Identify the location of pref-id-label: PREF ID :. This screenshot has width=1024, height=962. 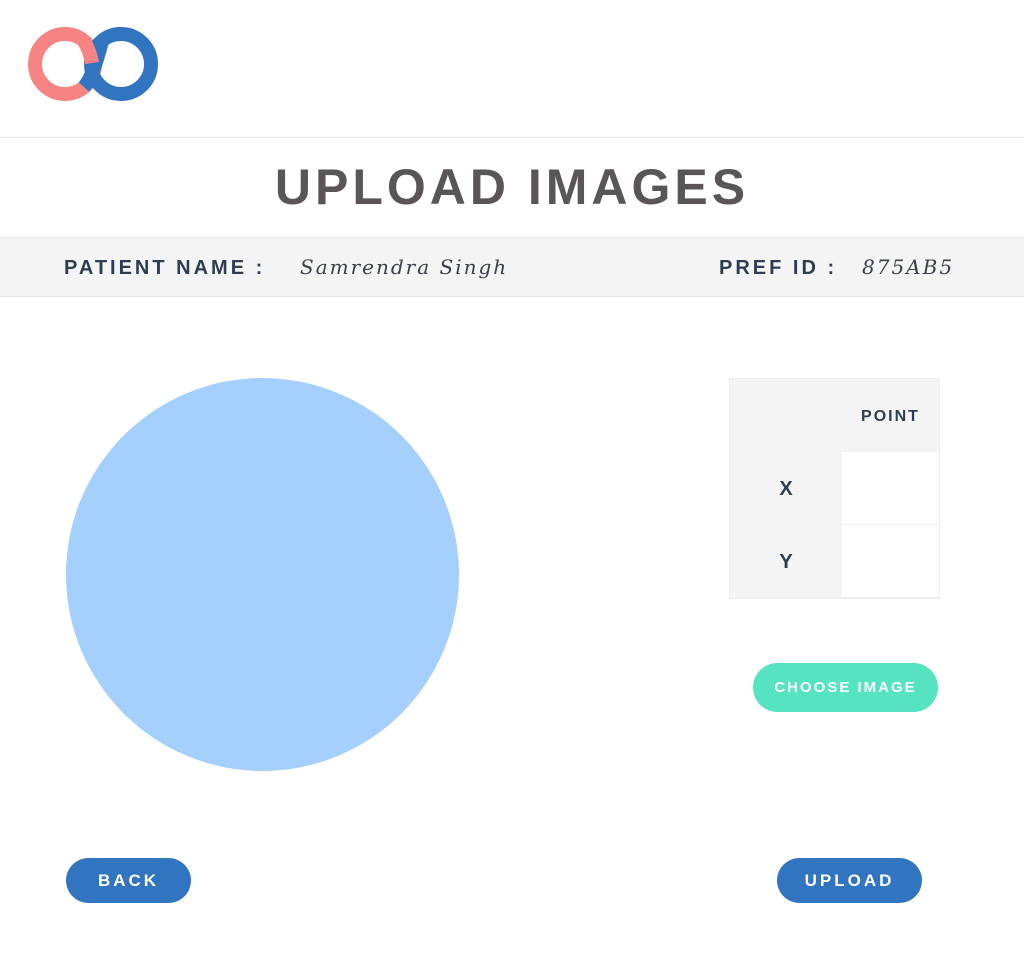
(778, 268).